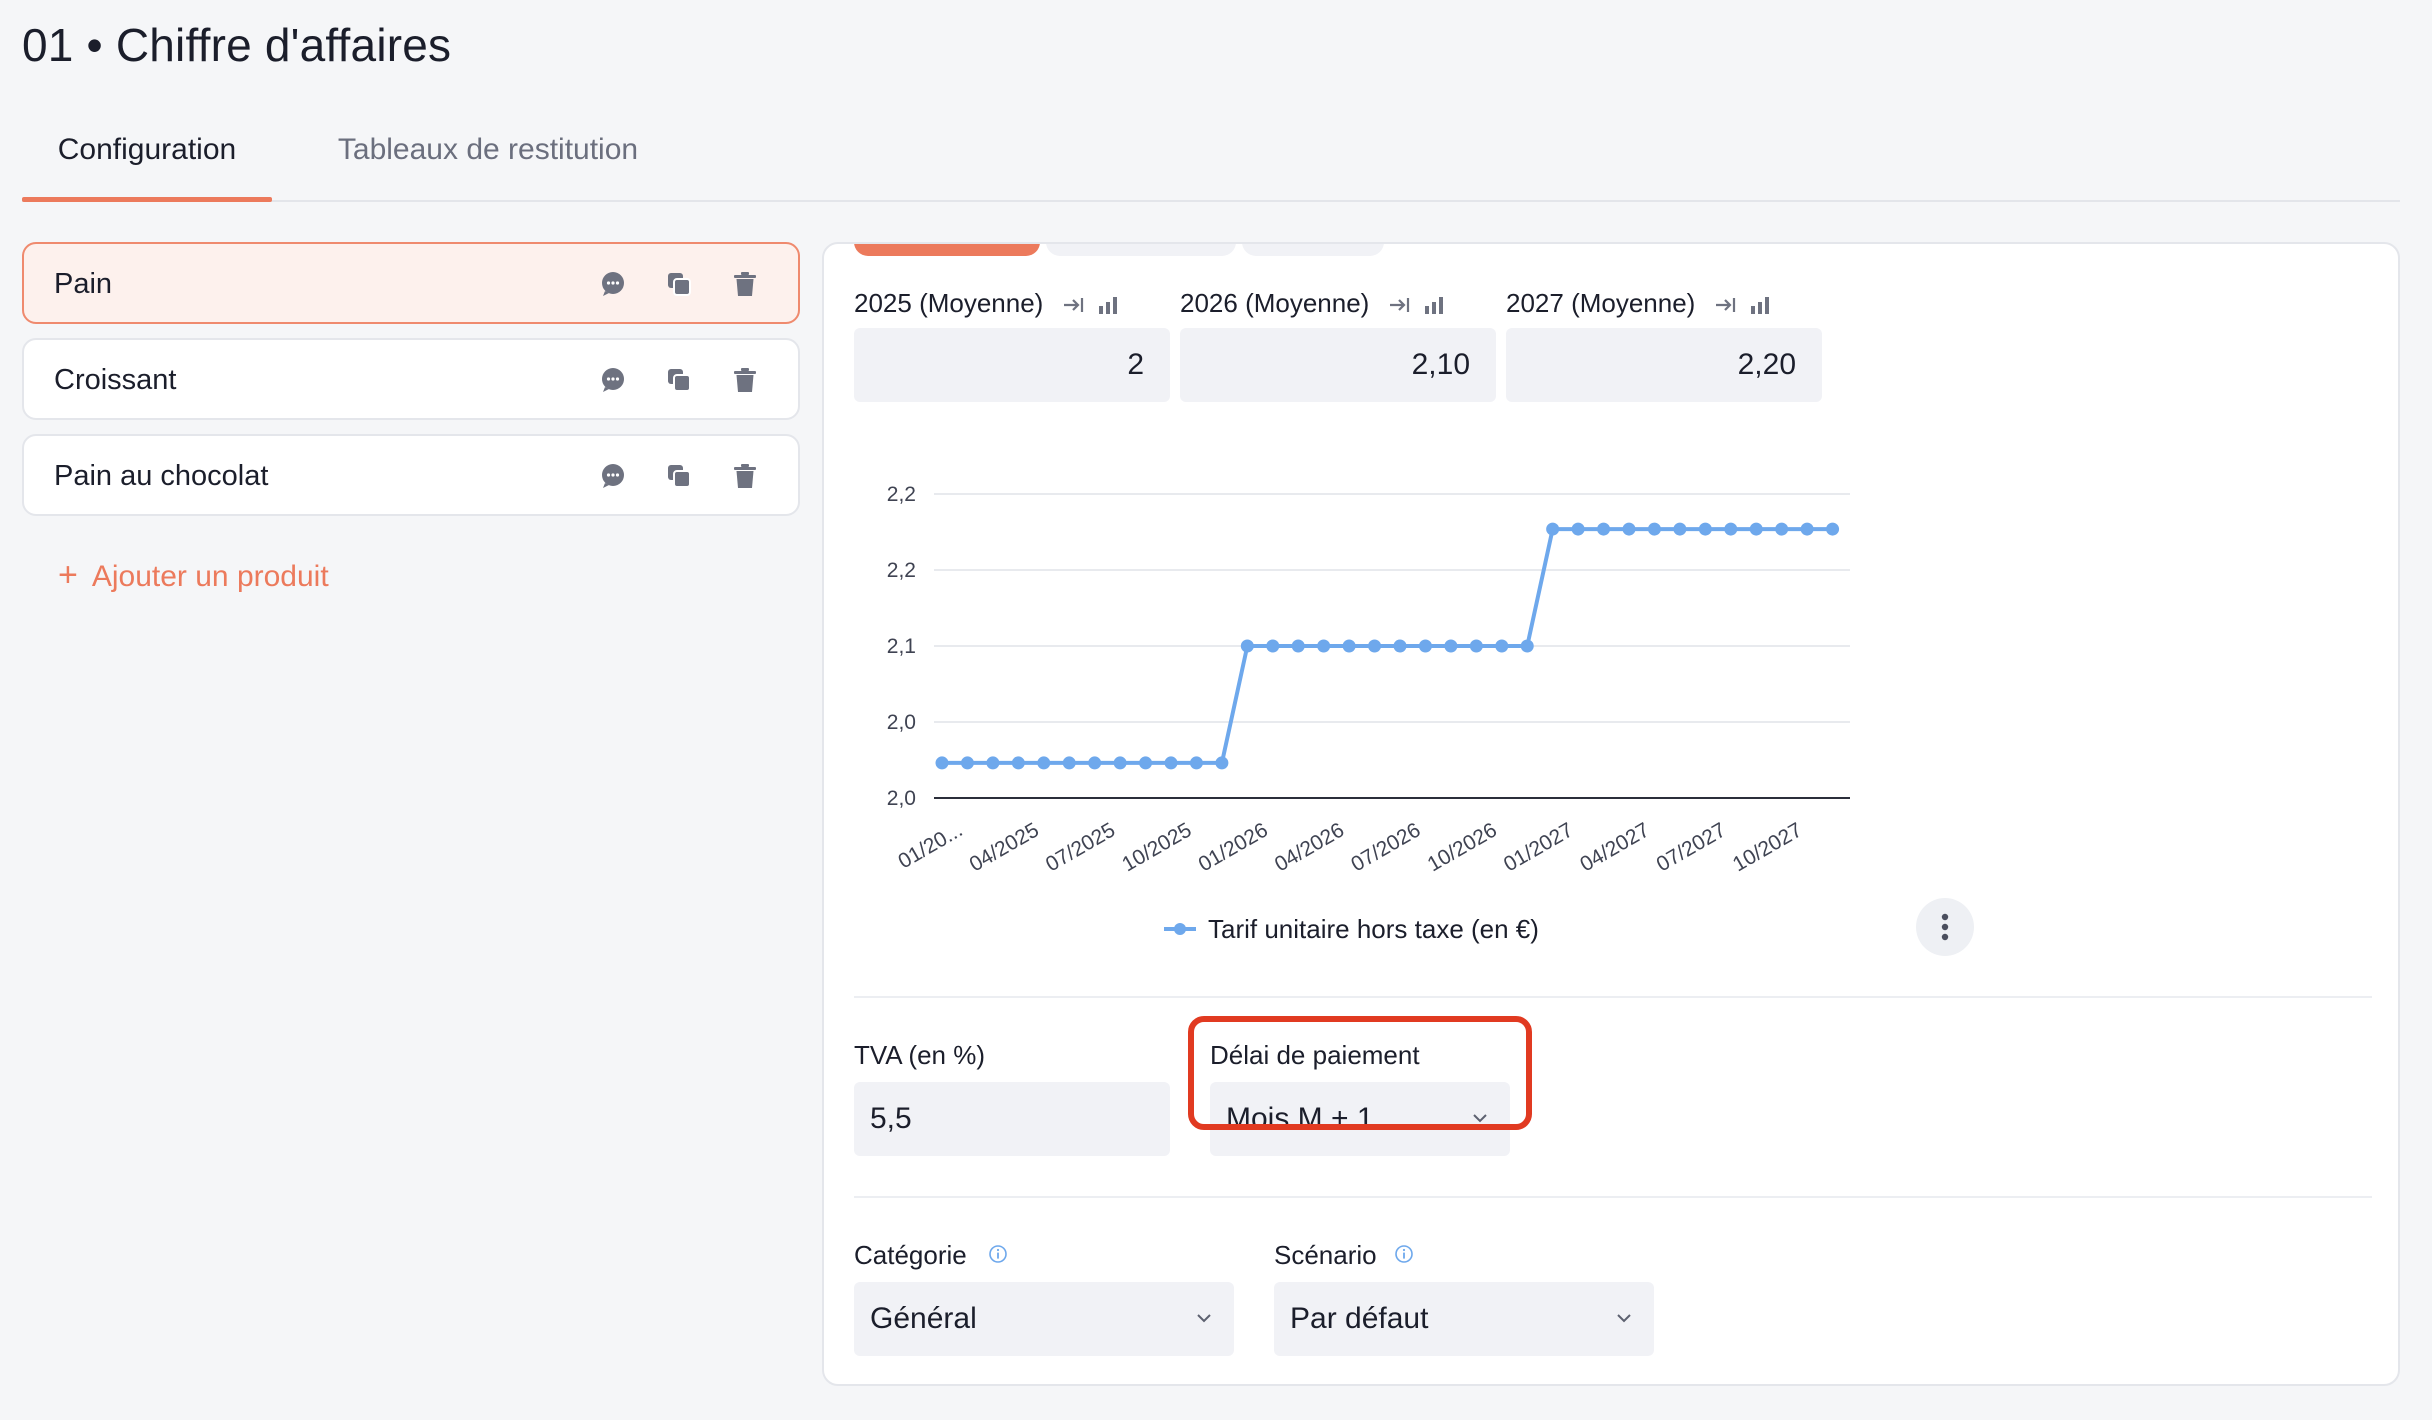 The image size is (2432, 1420). Describe the element at coordinates (1044, 1319) in the screenshot. I see `categorie-select: Général` at that location.